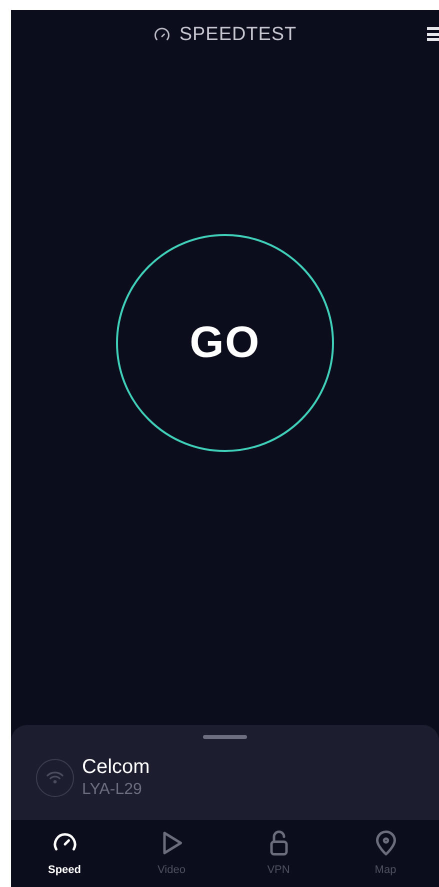 This screenshot has height=887, width=439. I want to click on menu-icon, so click(433, 34).